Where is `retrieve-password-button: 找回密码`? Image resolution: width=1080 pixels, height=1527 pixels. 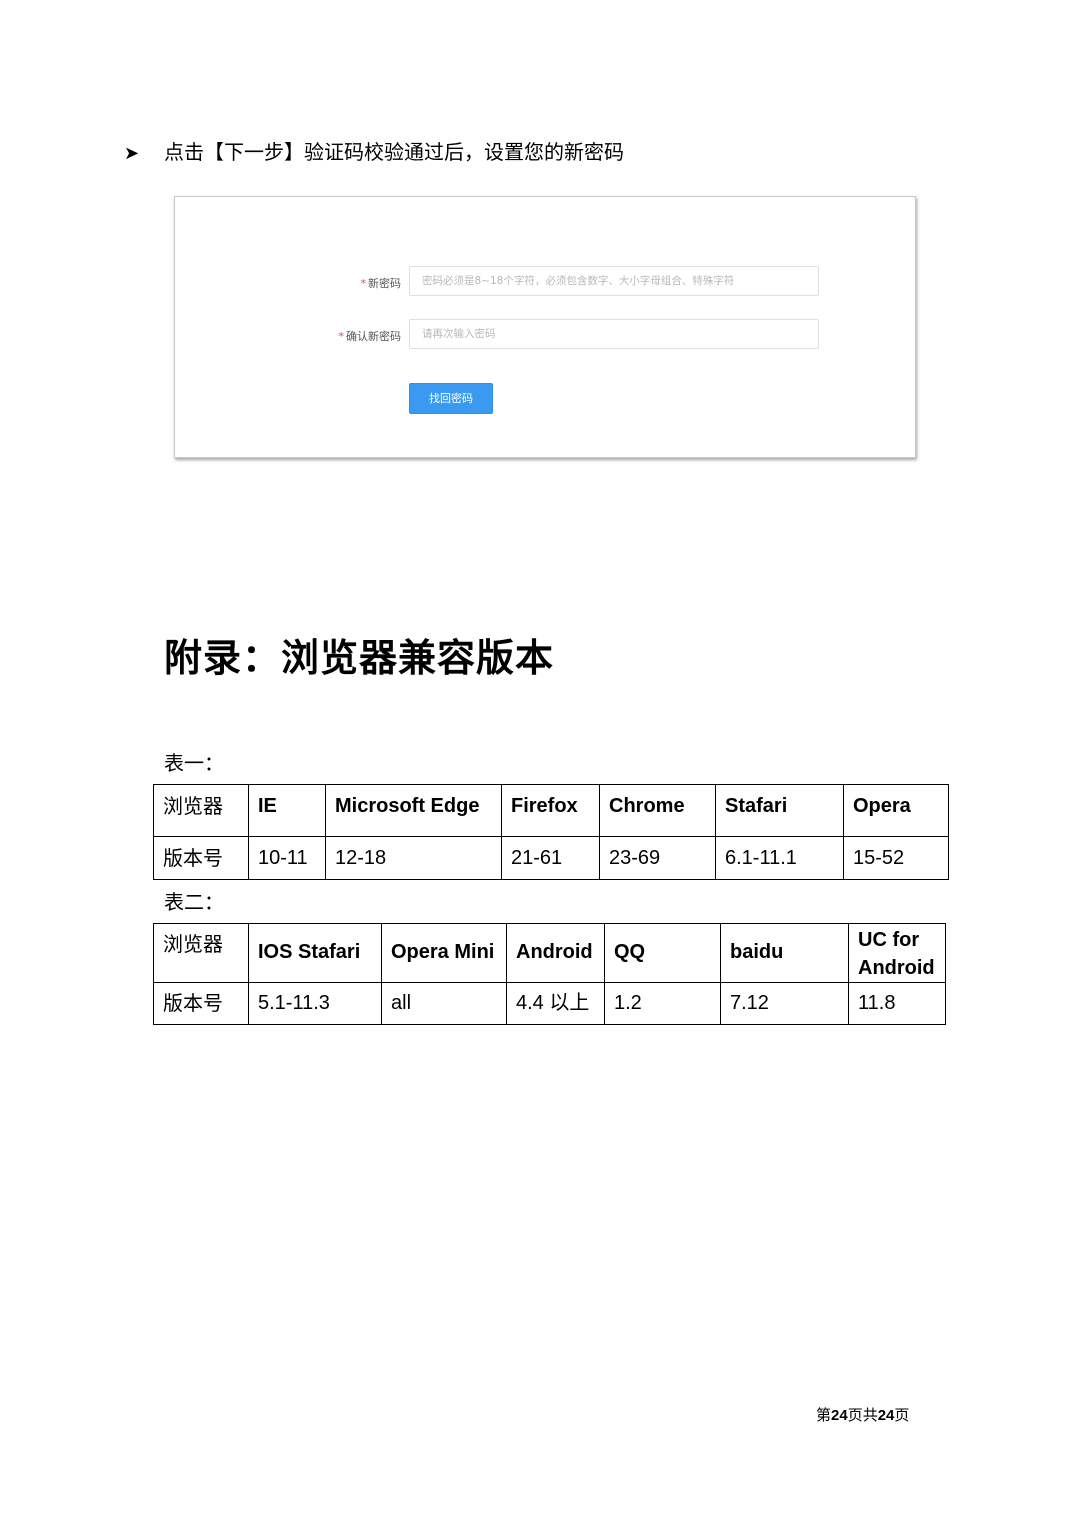
retrieve-password-button: 找回密码 is located at coordinates (451, 398).